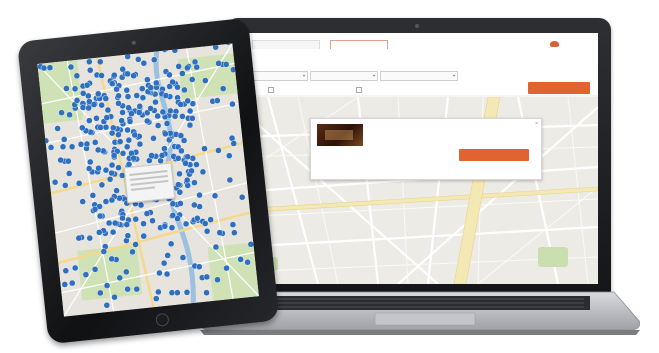  Describe the element at coordinates (536, 124) in the screenshot. I see `close-icon: ×` at that location.